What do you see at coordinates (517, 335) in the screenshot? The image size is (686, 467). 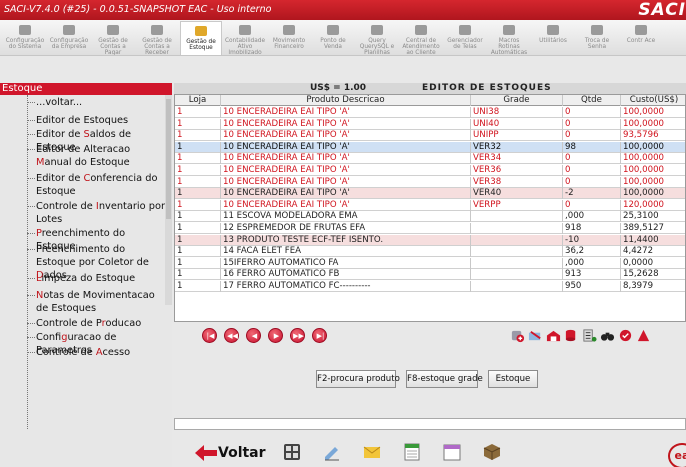 I see `add-item-icon` at bounding box center [517, 335].